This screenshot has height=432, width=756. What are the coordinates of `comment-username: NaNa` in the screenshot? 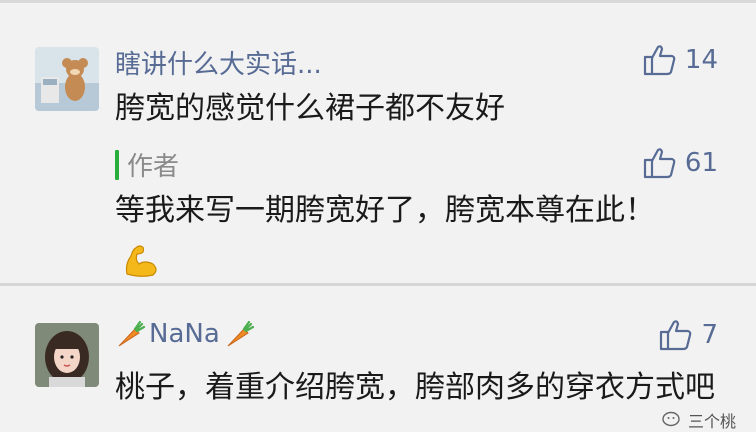 It's located at (184, 334).